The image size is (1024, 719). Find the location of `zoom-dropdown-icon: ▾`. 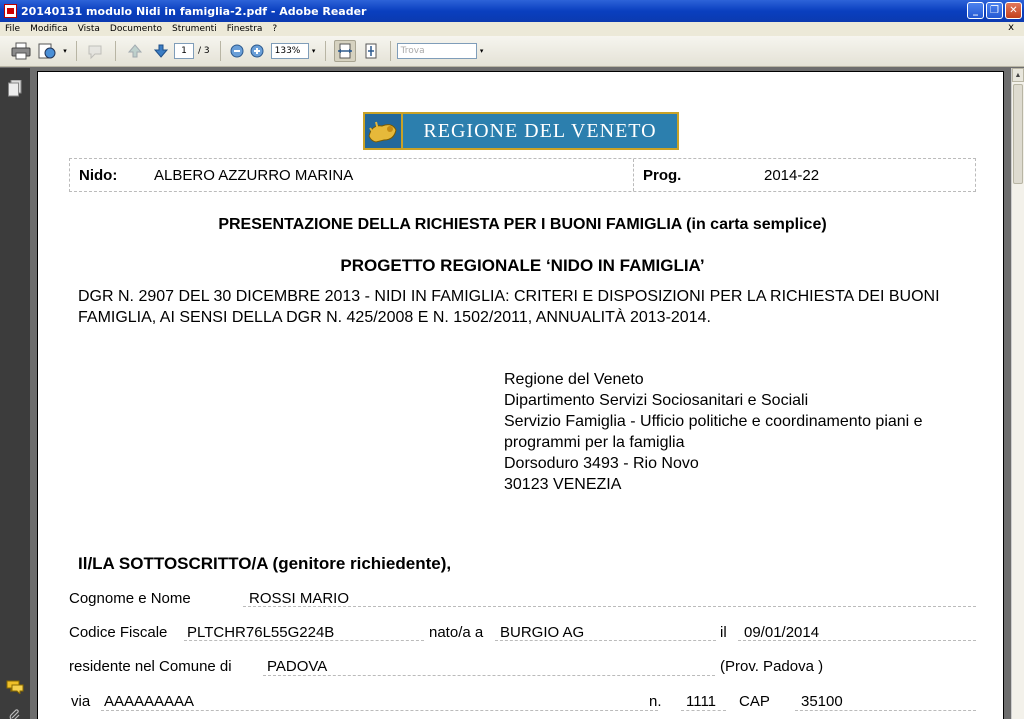

zoom-dropdown-icon: ▾ is located at coordinates (314, 51).